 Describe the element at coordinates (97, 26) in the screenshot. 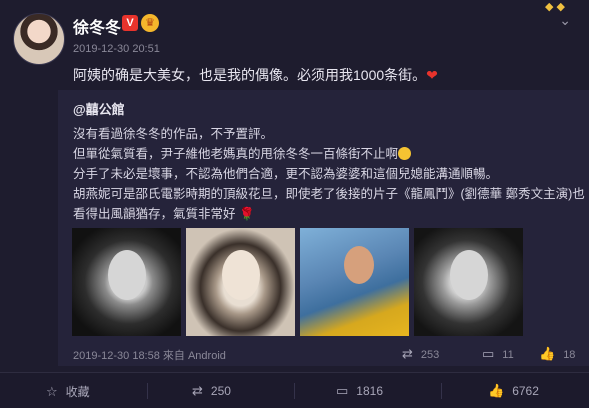

I see `post-author: 徐冬冬` at that location.